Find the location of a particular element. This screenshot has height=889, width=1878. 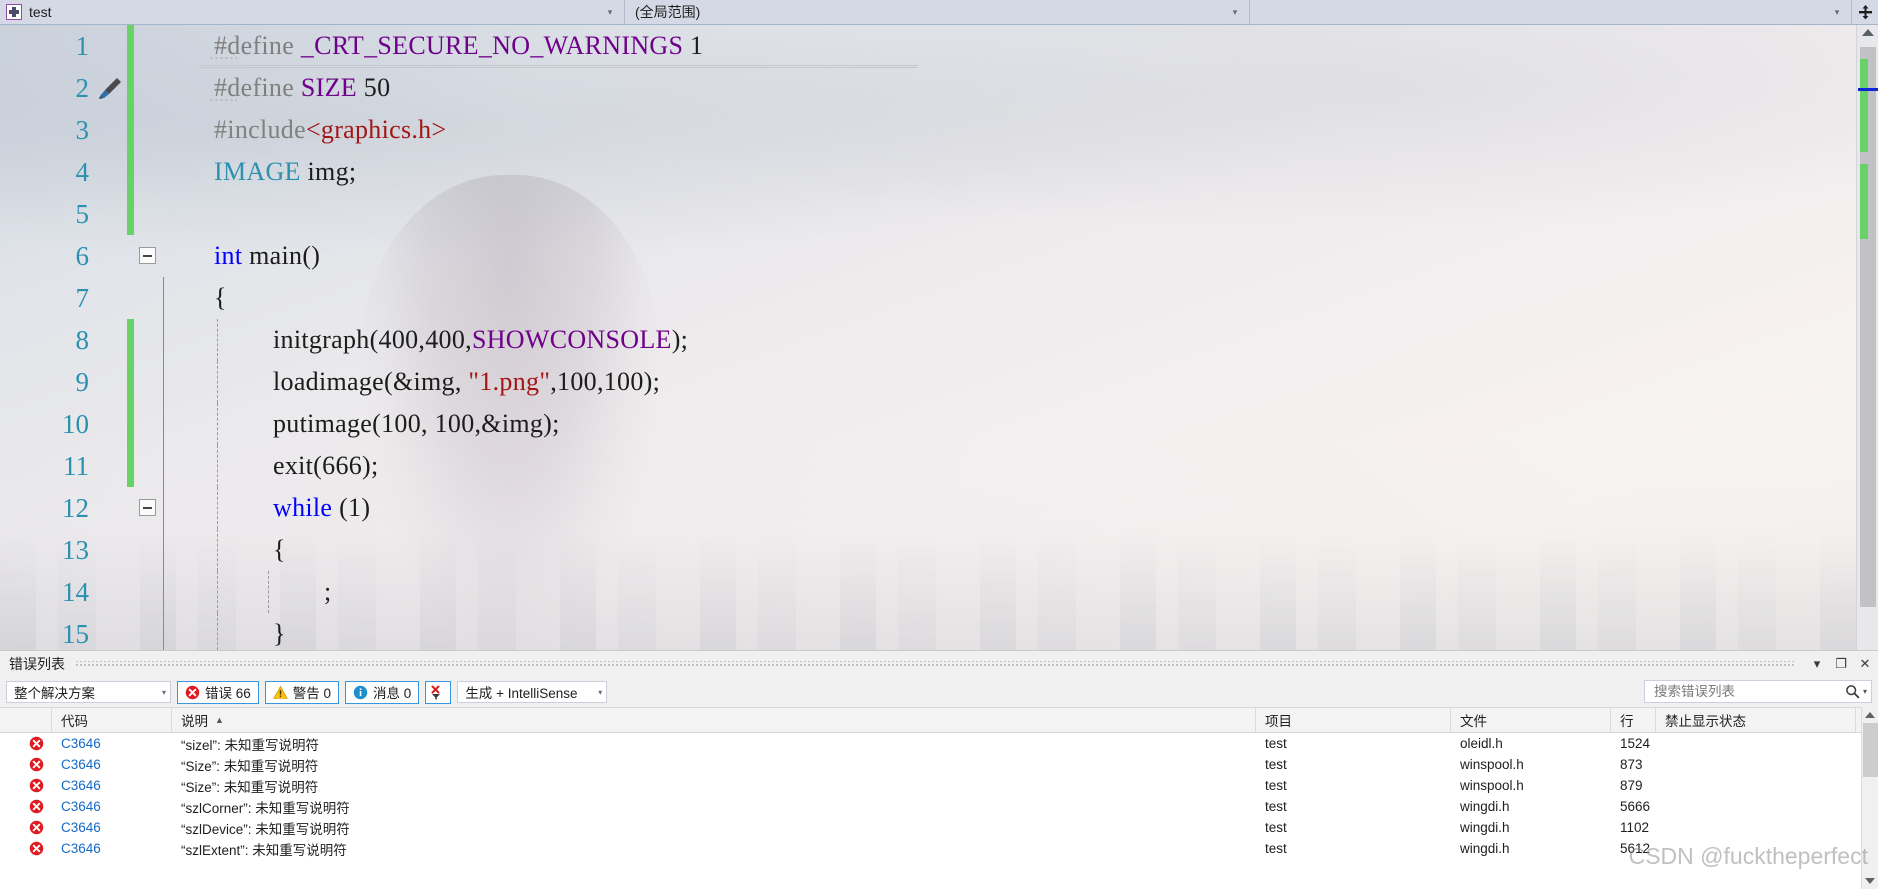

code-line: 12 while (1) is located at coordinates (939, 508).